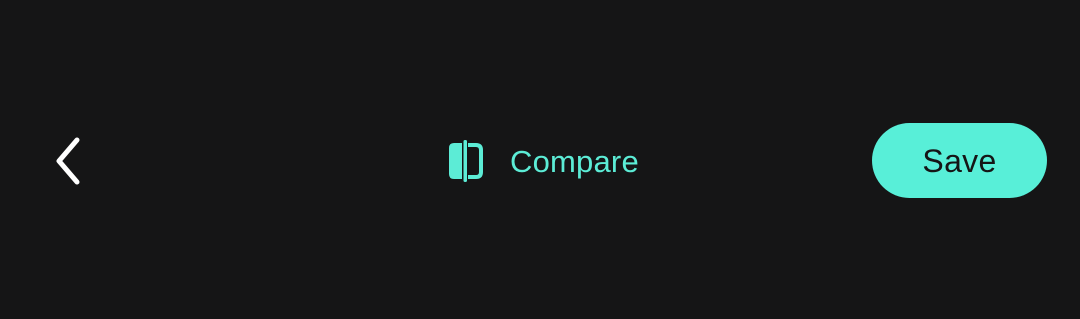 This screenshot has height=319, width=1080. What do you see at coordinates (465, 161) in the screenshot?
I see `compare-split-icon` at bounding box center [465, 161].